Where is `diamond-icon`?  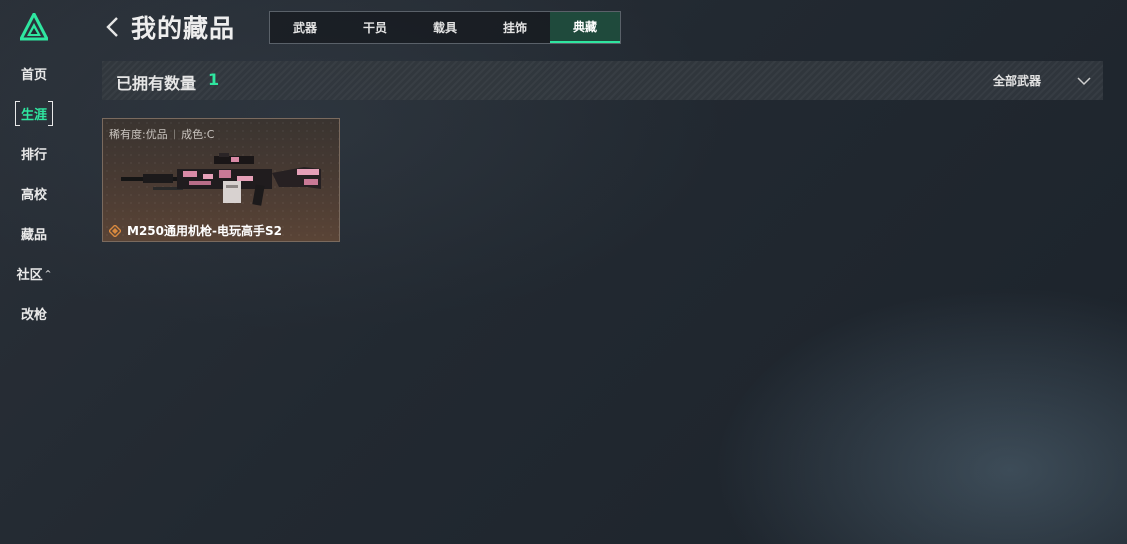
diamond-icon is located at coordinates (115, 230).